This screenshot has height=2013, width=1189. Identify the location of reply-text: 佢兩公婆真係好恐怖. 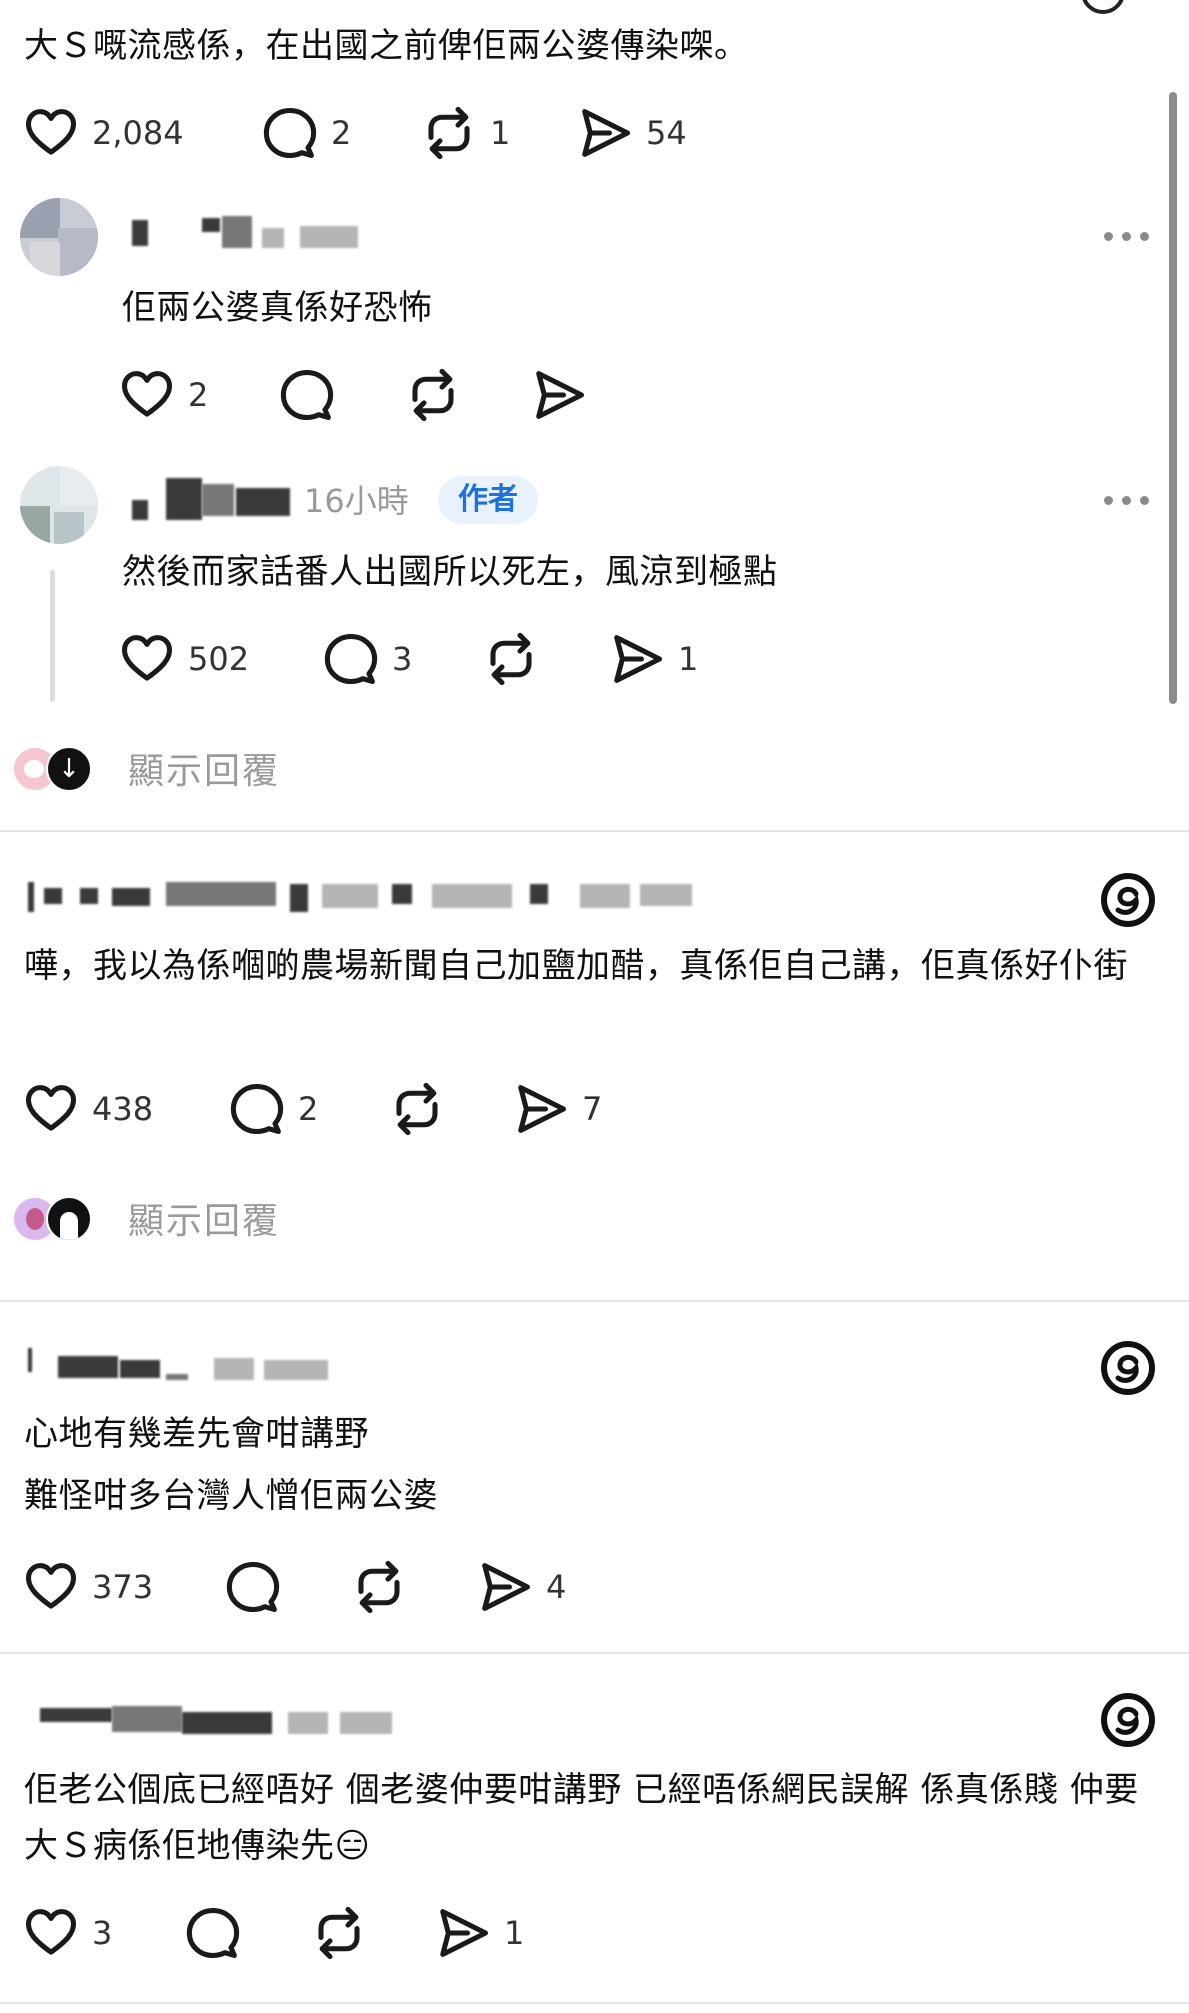
(277, 308).